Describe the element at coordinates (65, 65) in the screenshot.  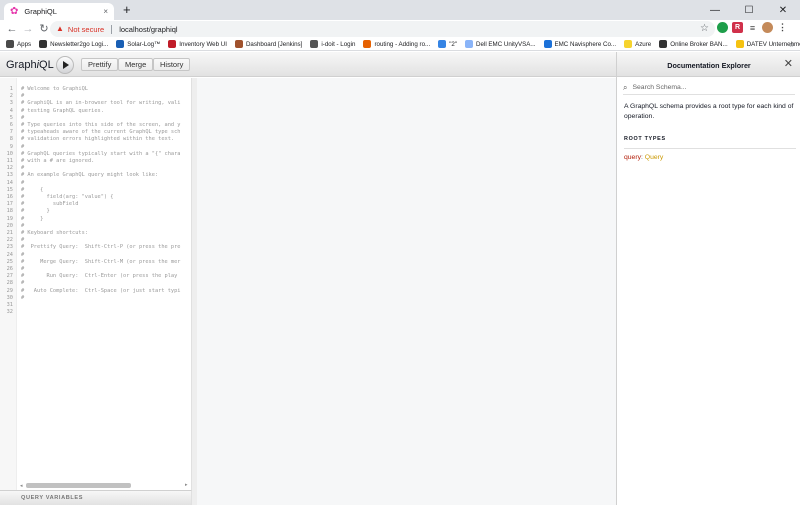
I see `execute-query-button` at that location.